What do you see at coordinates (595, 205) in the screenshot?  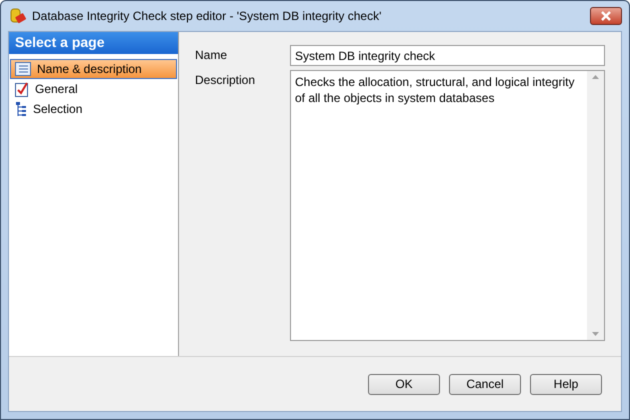 I see `scrollbar` at bounding box center [595, 205].